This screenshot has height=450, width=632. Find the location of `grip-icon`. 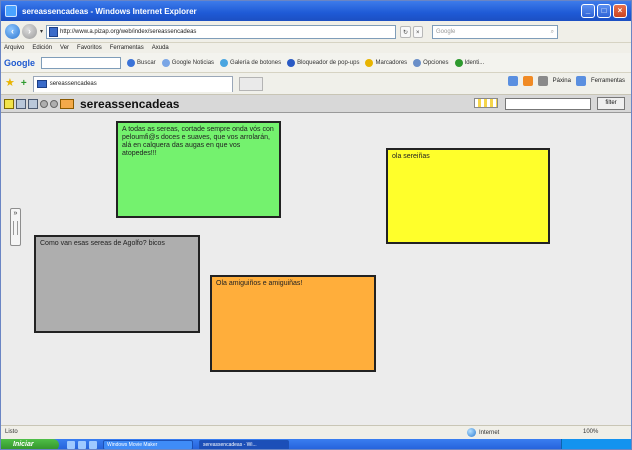

grip-icon is located at coordinates (15, 228).